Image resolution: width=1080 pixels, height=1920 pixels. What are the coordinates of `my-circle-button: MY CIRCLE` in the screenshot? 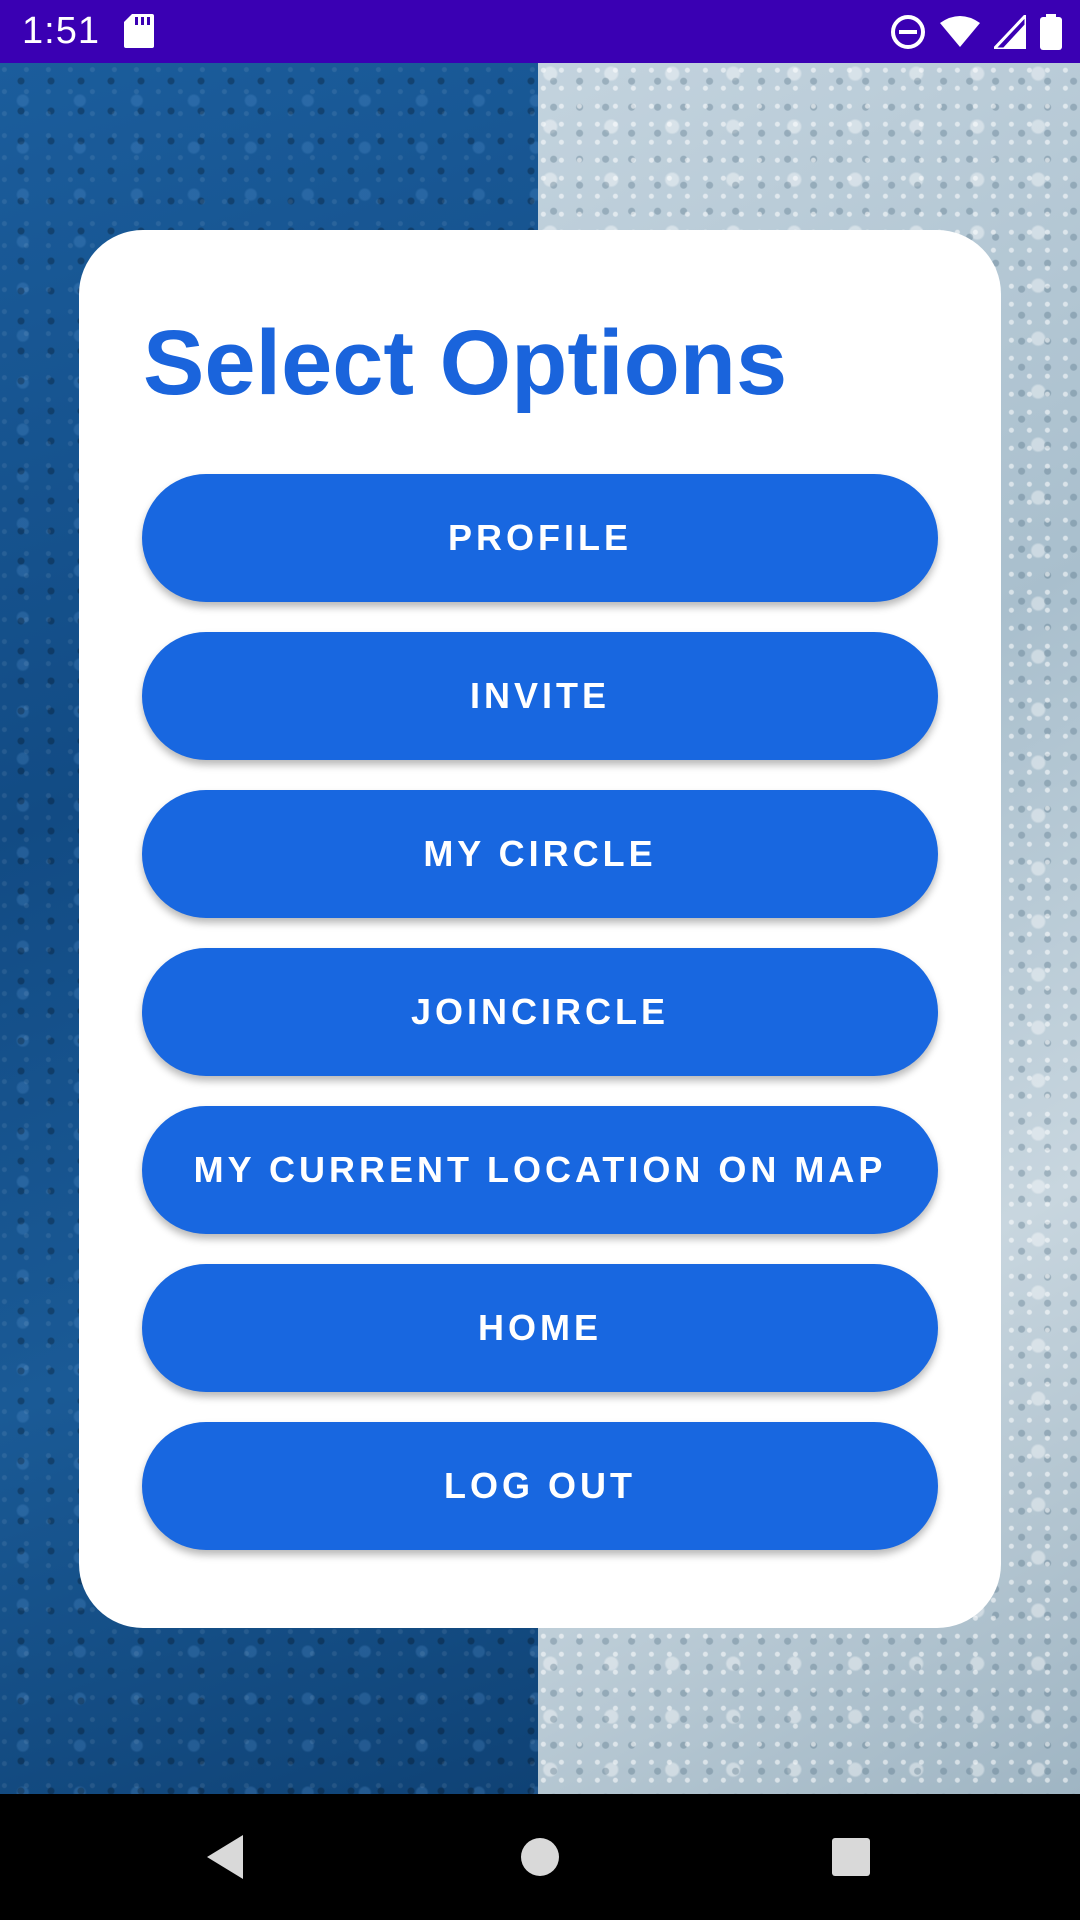 It's located at (540, 854).